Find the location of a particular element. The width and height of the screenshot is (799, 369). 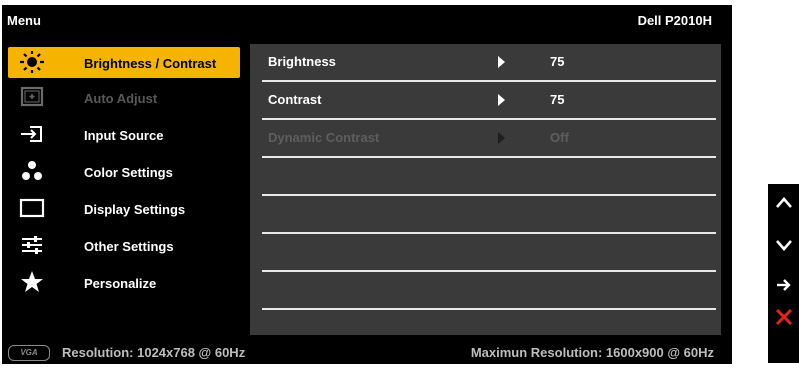

menu-item-label: Other Settings is located at coordinates (129, 246).